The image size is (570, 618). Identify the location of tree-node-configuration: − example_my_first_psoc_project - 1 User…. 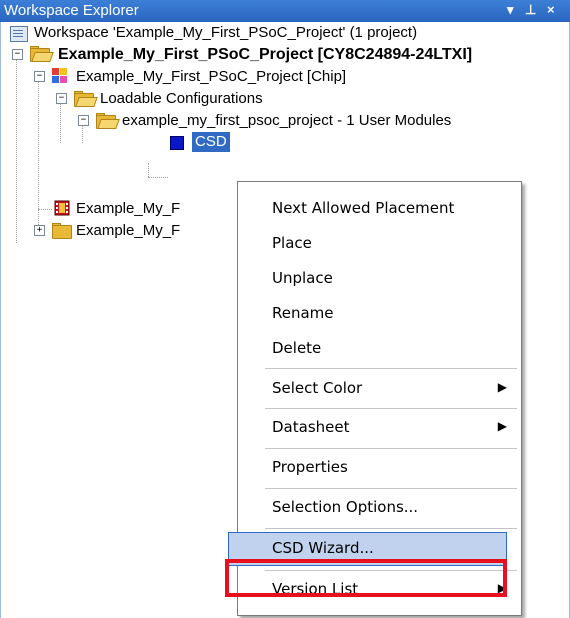
(323, 121).